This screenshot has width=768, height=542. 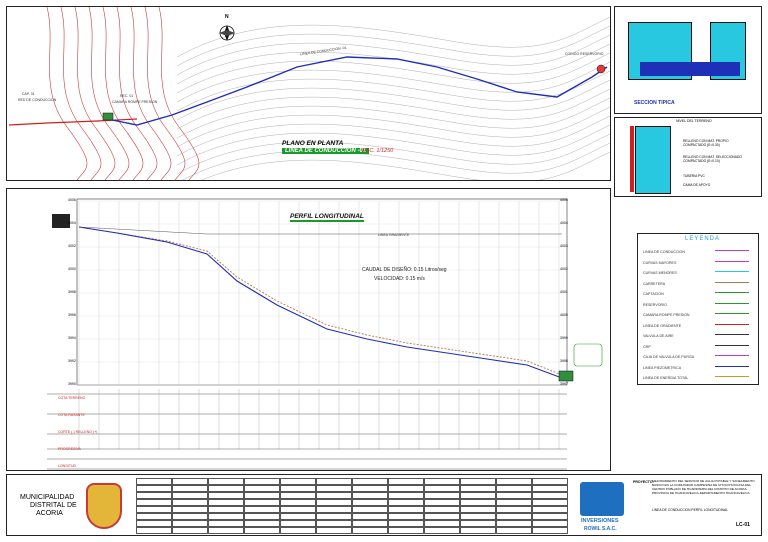 I want to click on legend-item: LINEA DE ENERGIA TOTAL, so click(x=698, y=378).